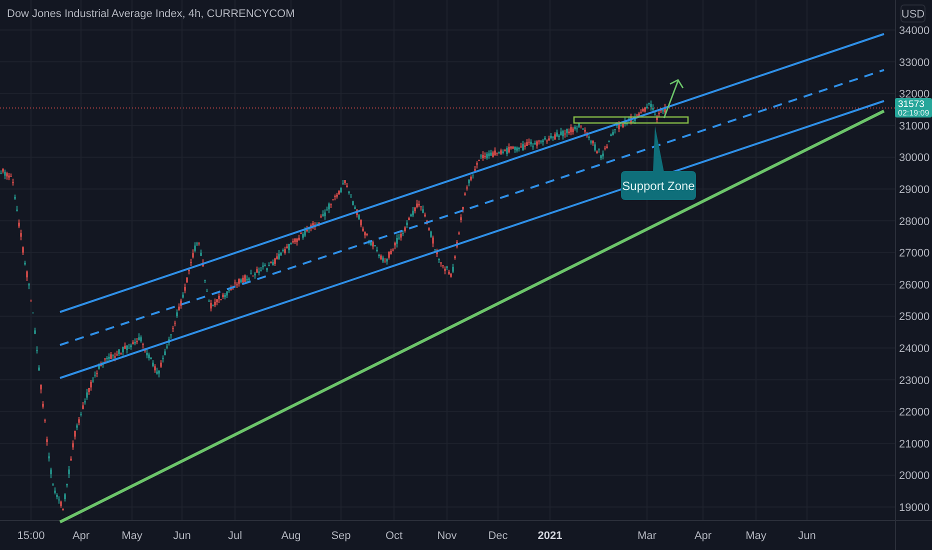 This screenshot has width=932, height=550. Describe the element at coordinates (914, 254) in the screenshot. I see `price-axis-label: 27000` at that location.